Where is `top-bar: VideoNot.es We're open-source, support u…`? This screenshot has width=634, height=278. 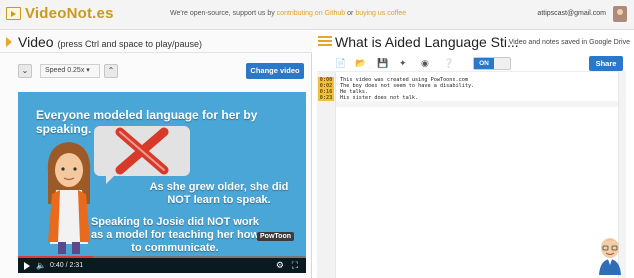
top-bar: VideoNot.es We're open-source, support u… is located at coordinates (317, 15).